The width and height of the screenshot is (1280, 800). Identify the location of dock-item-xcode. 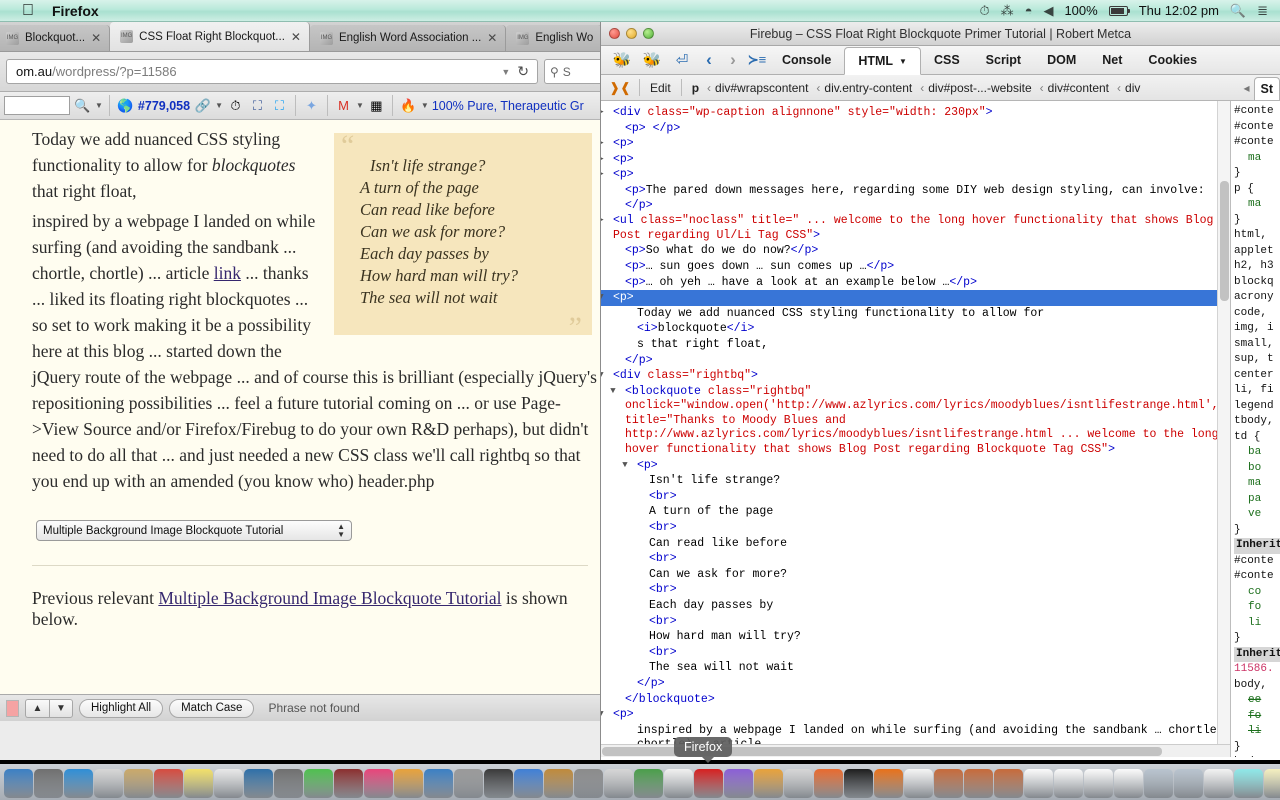
(528, 783).